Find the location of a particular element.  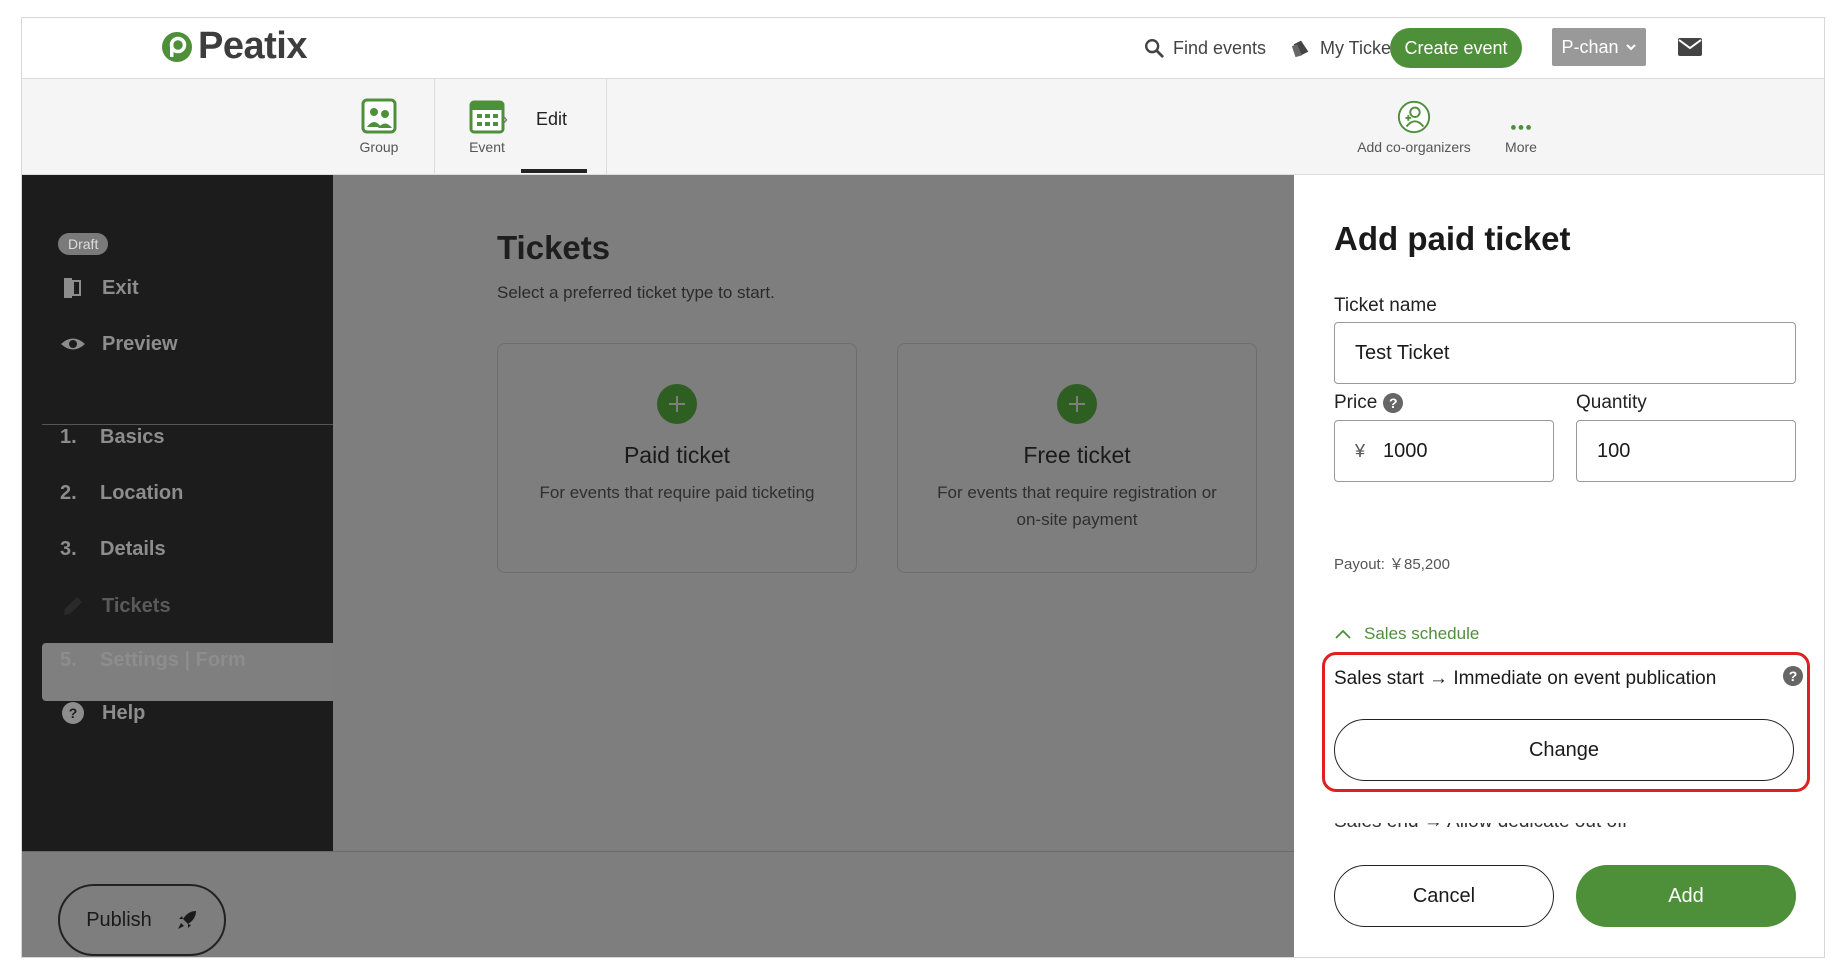

add-coorganizers-label: Add co-organizers is located at coordinates (1414, 147).